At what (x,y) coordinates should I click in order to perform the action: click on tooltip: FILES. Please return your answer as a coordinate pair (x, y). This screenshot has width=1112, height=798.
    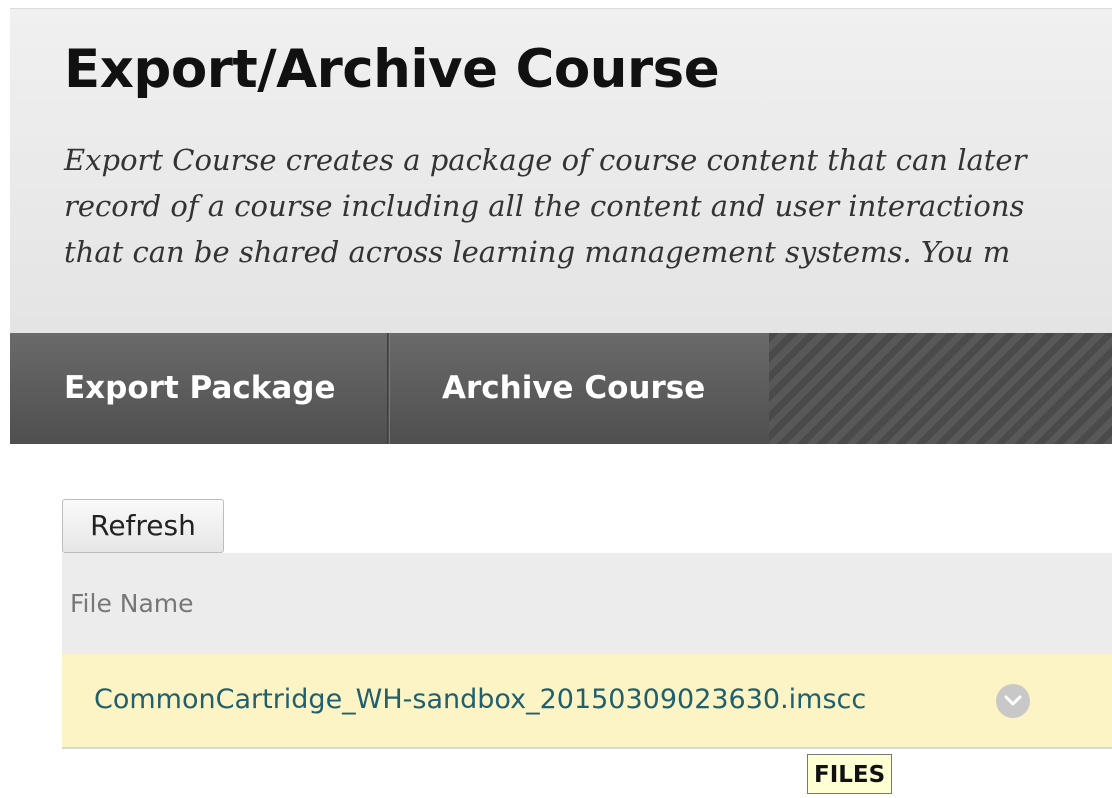
    Looking at the image, I should click on (850, 774).